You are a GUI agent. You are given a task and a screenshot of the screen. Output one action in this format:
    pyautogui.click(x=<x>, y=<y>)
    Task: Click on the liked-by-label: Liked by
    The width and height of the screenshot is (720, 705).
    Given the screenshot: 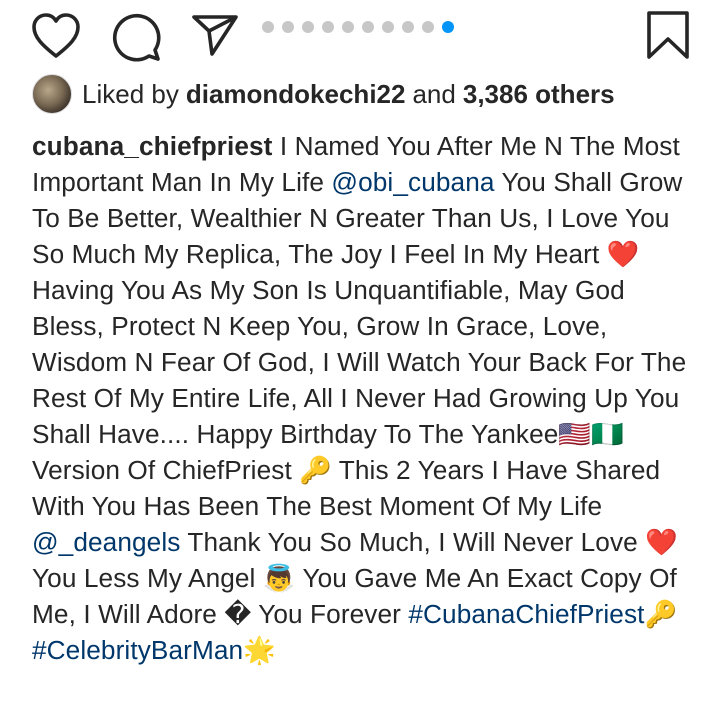 What is the action you would take?
    pyautogui.click(x=130, y=93)
    